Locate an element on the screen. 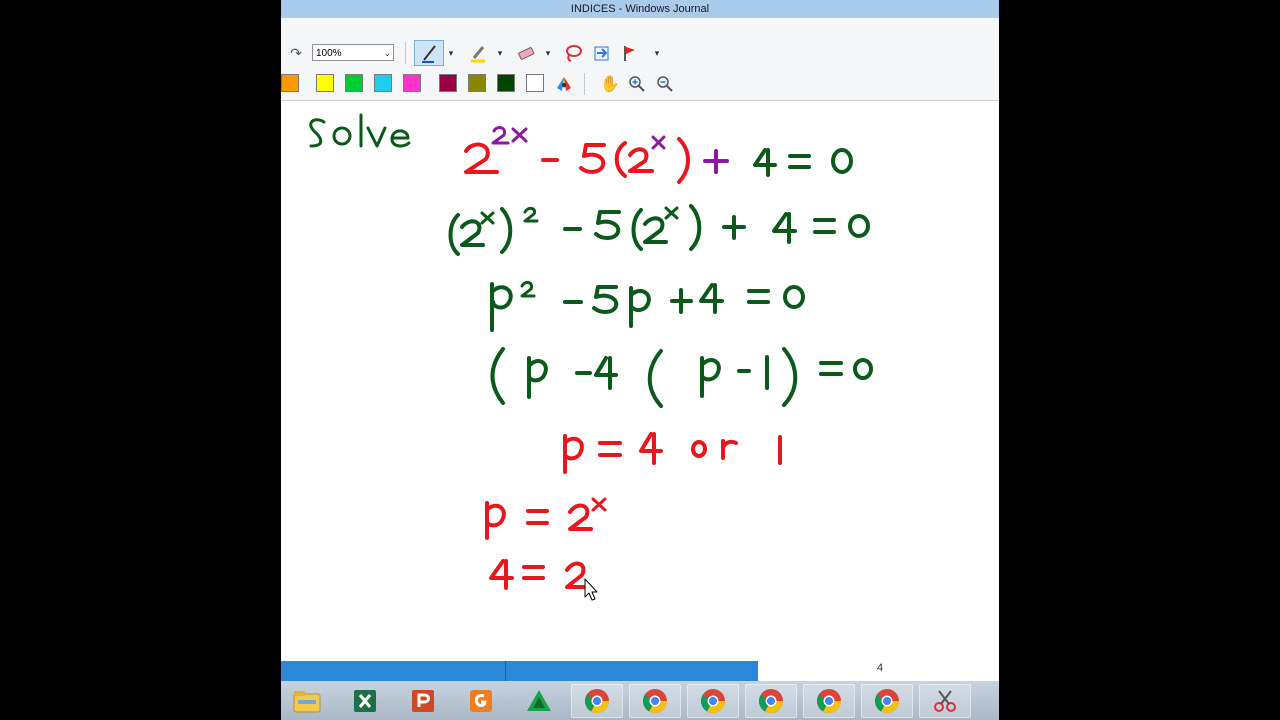 The height and width of the screenshot is (720, 1280). mouse-cursor-icon is located at coordinates (591, 589).